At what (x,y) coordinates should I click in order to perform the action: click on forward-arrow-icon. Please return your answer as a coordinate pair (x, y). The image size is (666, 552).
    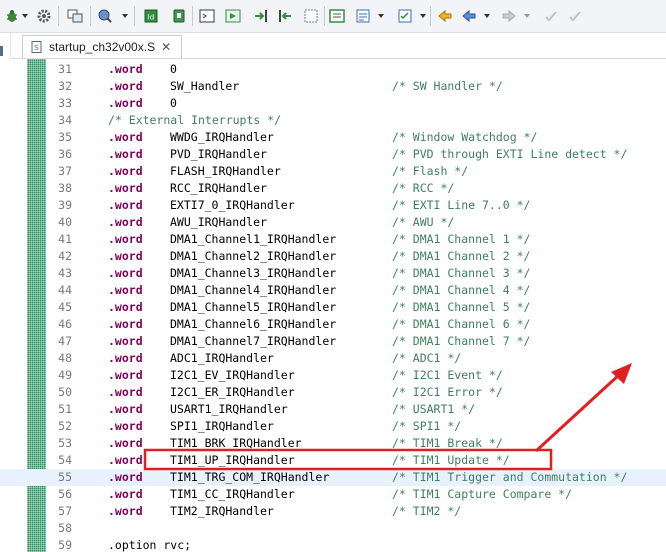
    Looking at the image, I should click on (509, 16).